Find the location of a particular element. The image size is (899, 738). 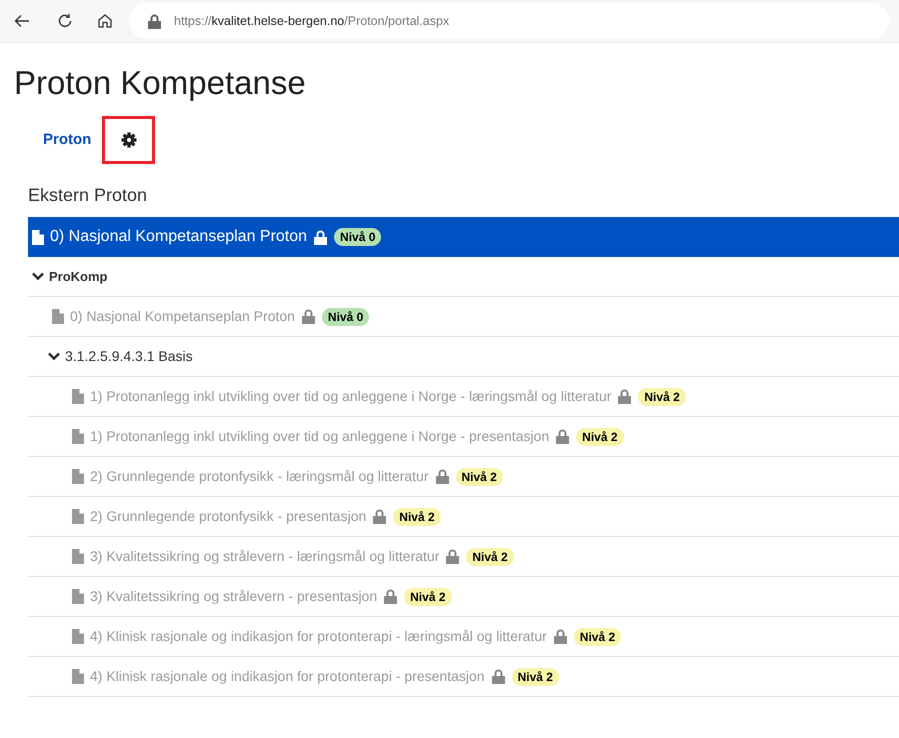

item-title: 2) Grunnlegende protonfysikk - presentasjon is located at coordinates (228, 516).